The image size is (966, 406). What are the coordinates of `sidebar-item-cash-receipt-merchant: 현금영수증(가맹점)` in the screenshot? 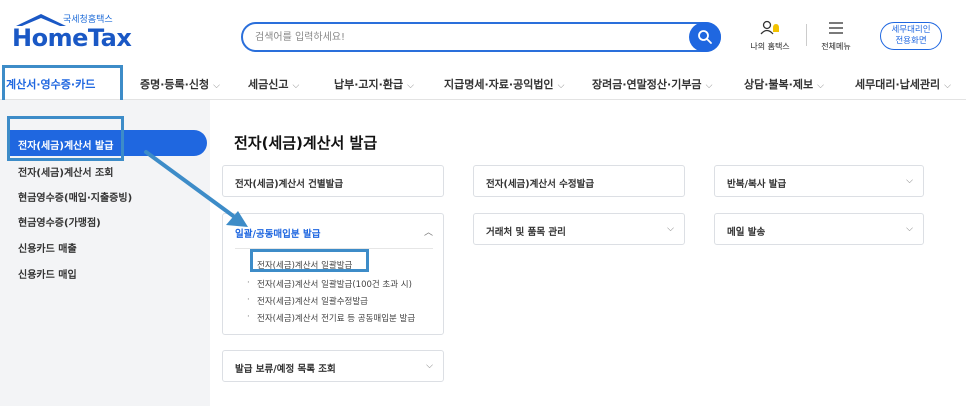 It's located at (59, 221).